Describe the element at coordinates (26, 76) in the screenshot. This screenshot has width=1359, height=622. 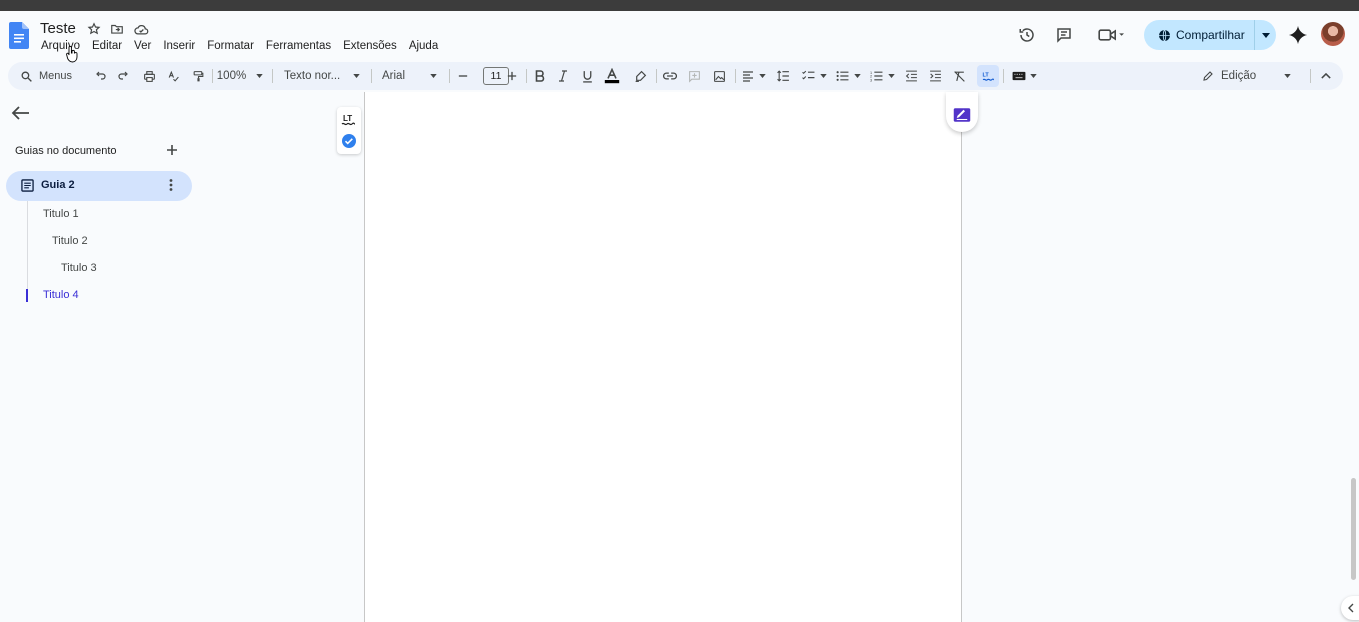
I see `search-icon` at that location.